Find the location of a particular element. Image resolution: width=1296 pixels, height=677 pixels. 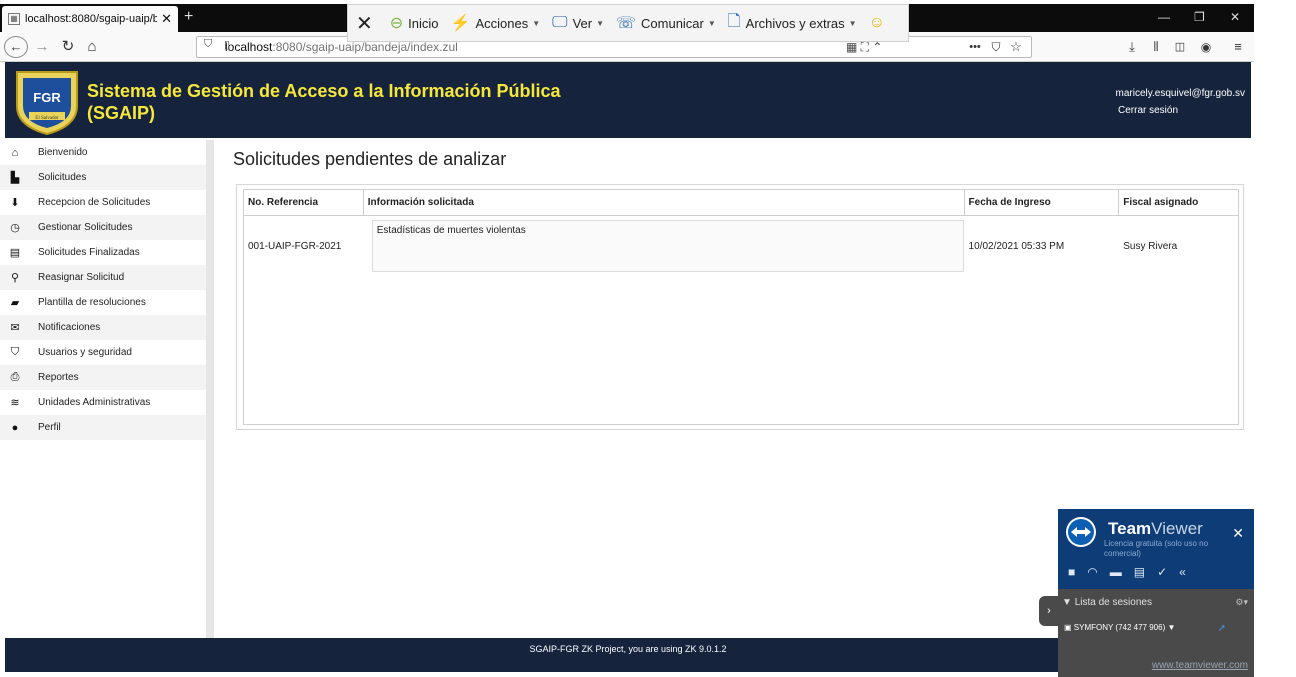

home-nav-icon: ⌂ is located at coordinates (92, 47).